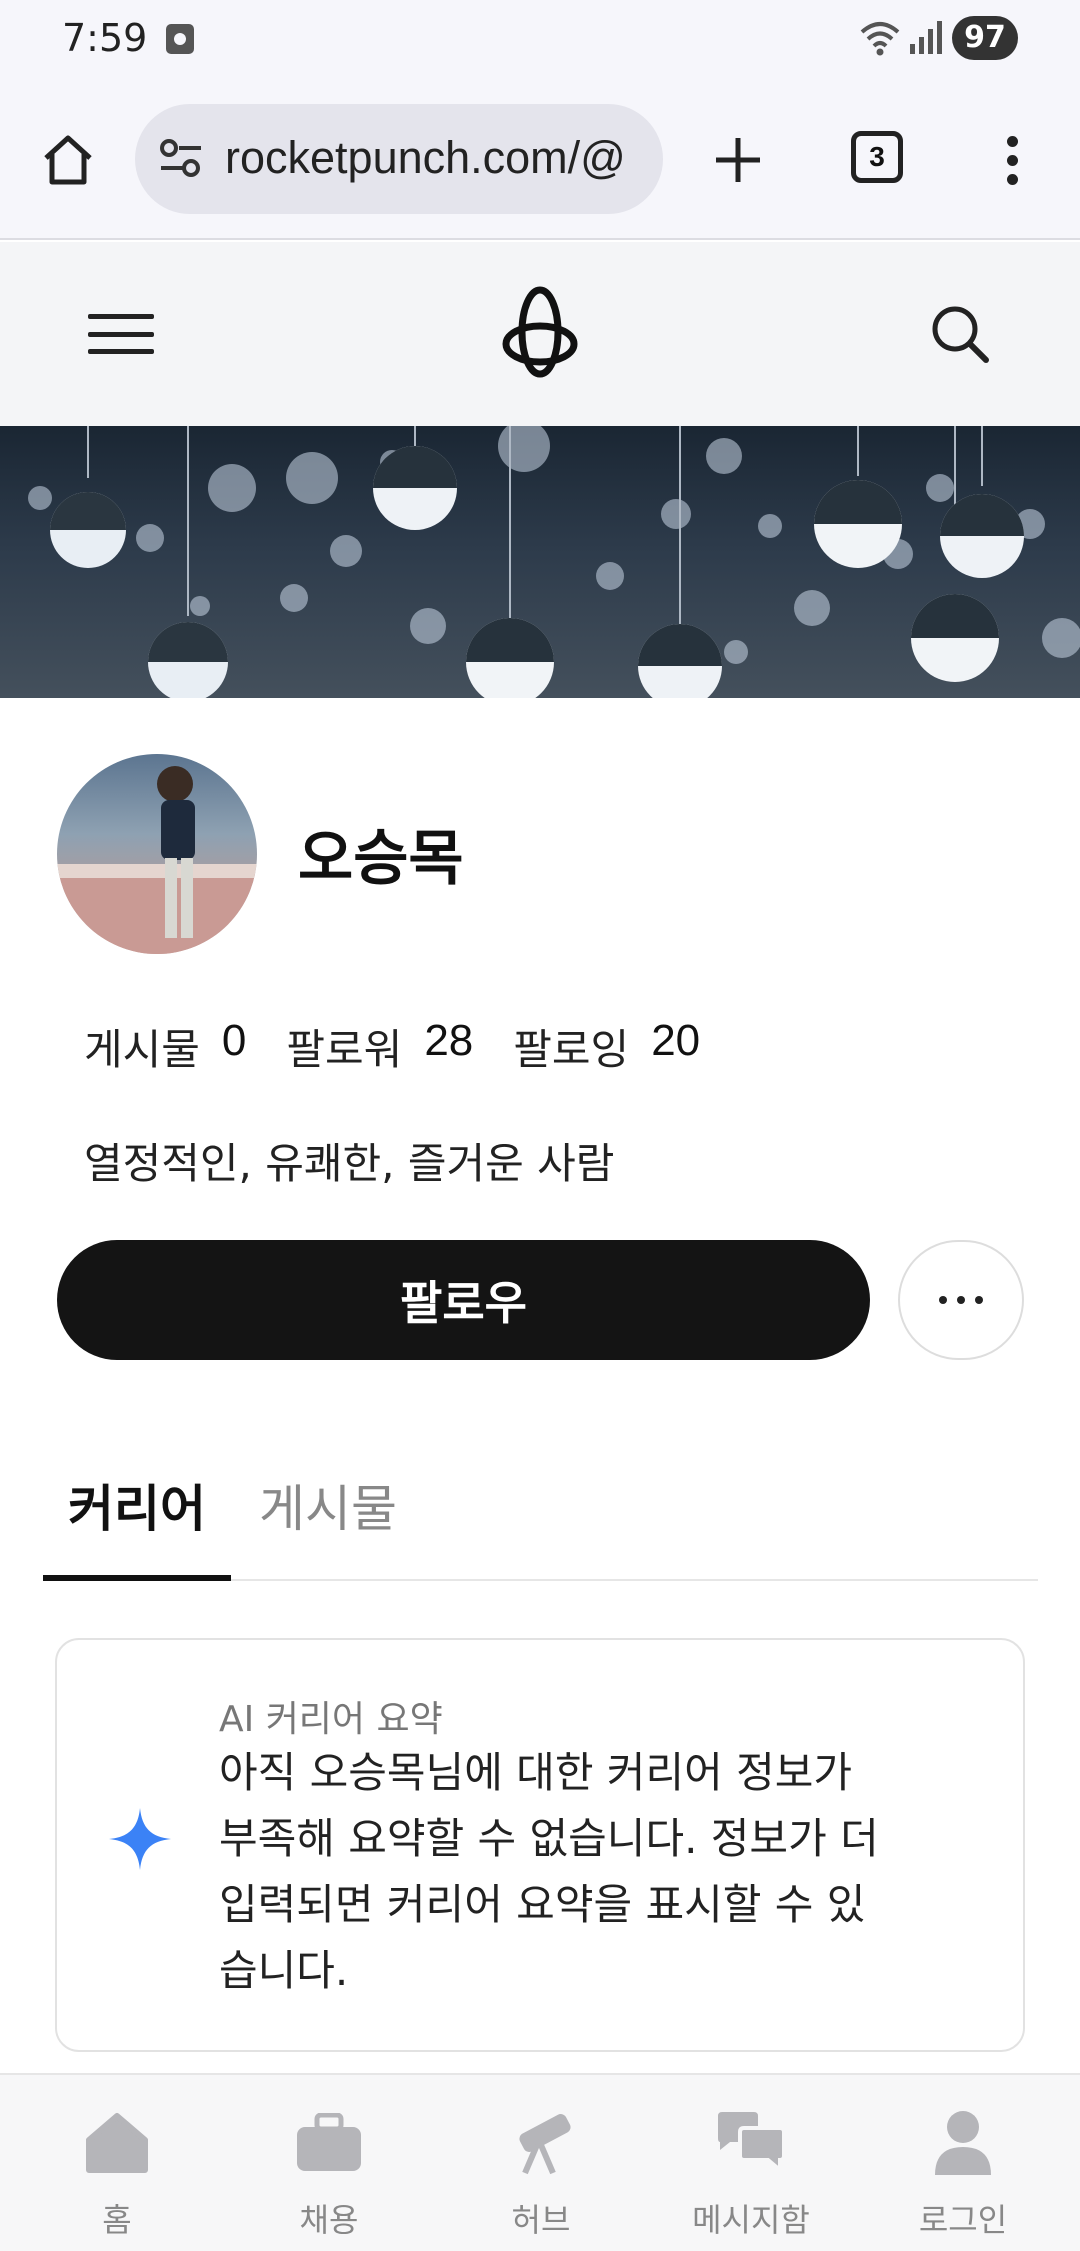  Describe the element at coordinates (960, 336) in the screenshot. I see `search-icon` at that location.